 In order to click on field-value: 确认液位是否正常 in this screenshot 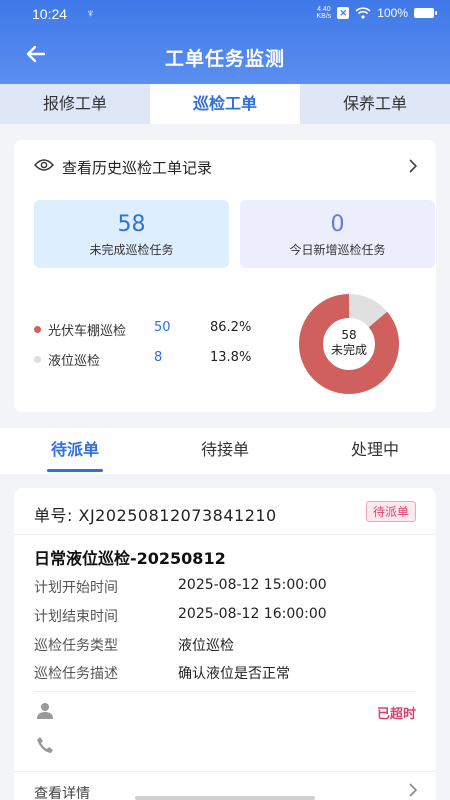, I will do `click(234, 674)`.